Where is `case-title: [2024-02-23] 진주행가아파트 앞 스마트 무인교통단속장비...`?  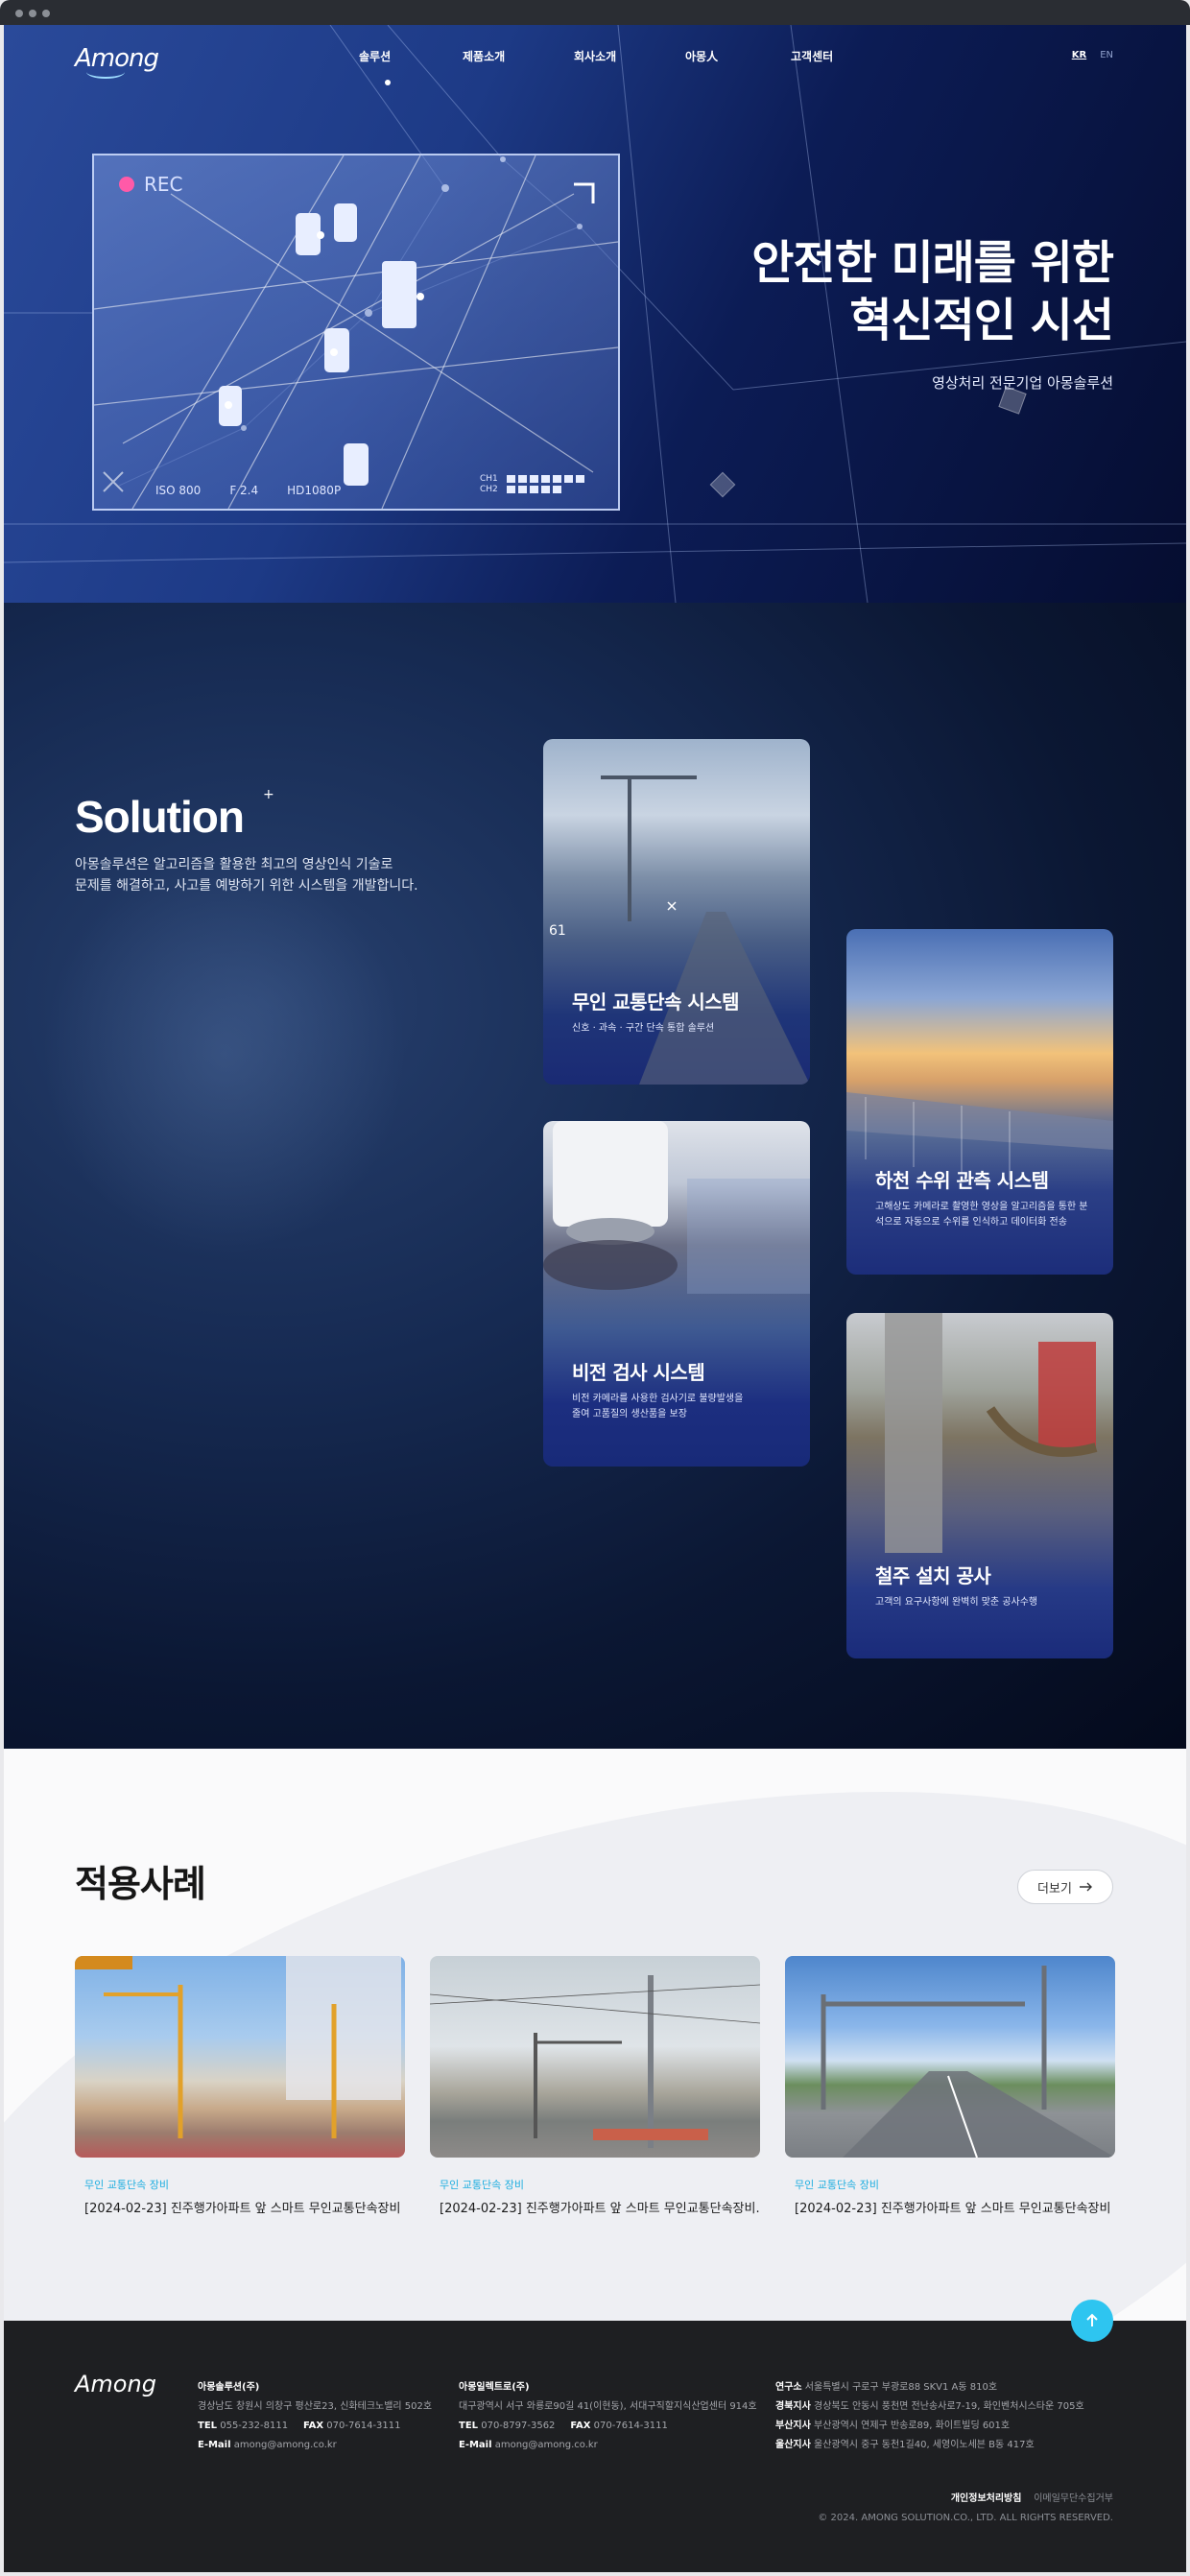
case-title: [2024-02-23] 진주행가아파트 앞 스마트 무인교통단속장비... is located at coordinates (600, 2207).